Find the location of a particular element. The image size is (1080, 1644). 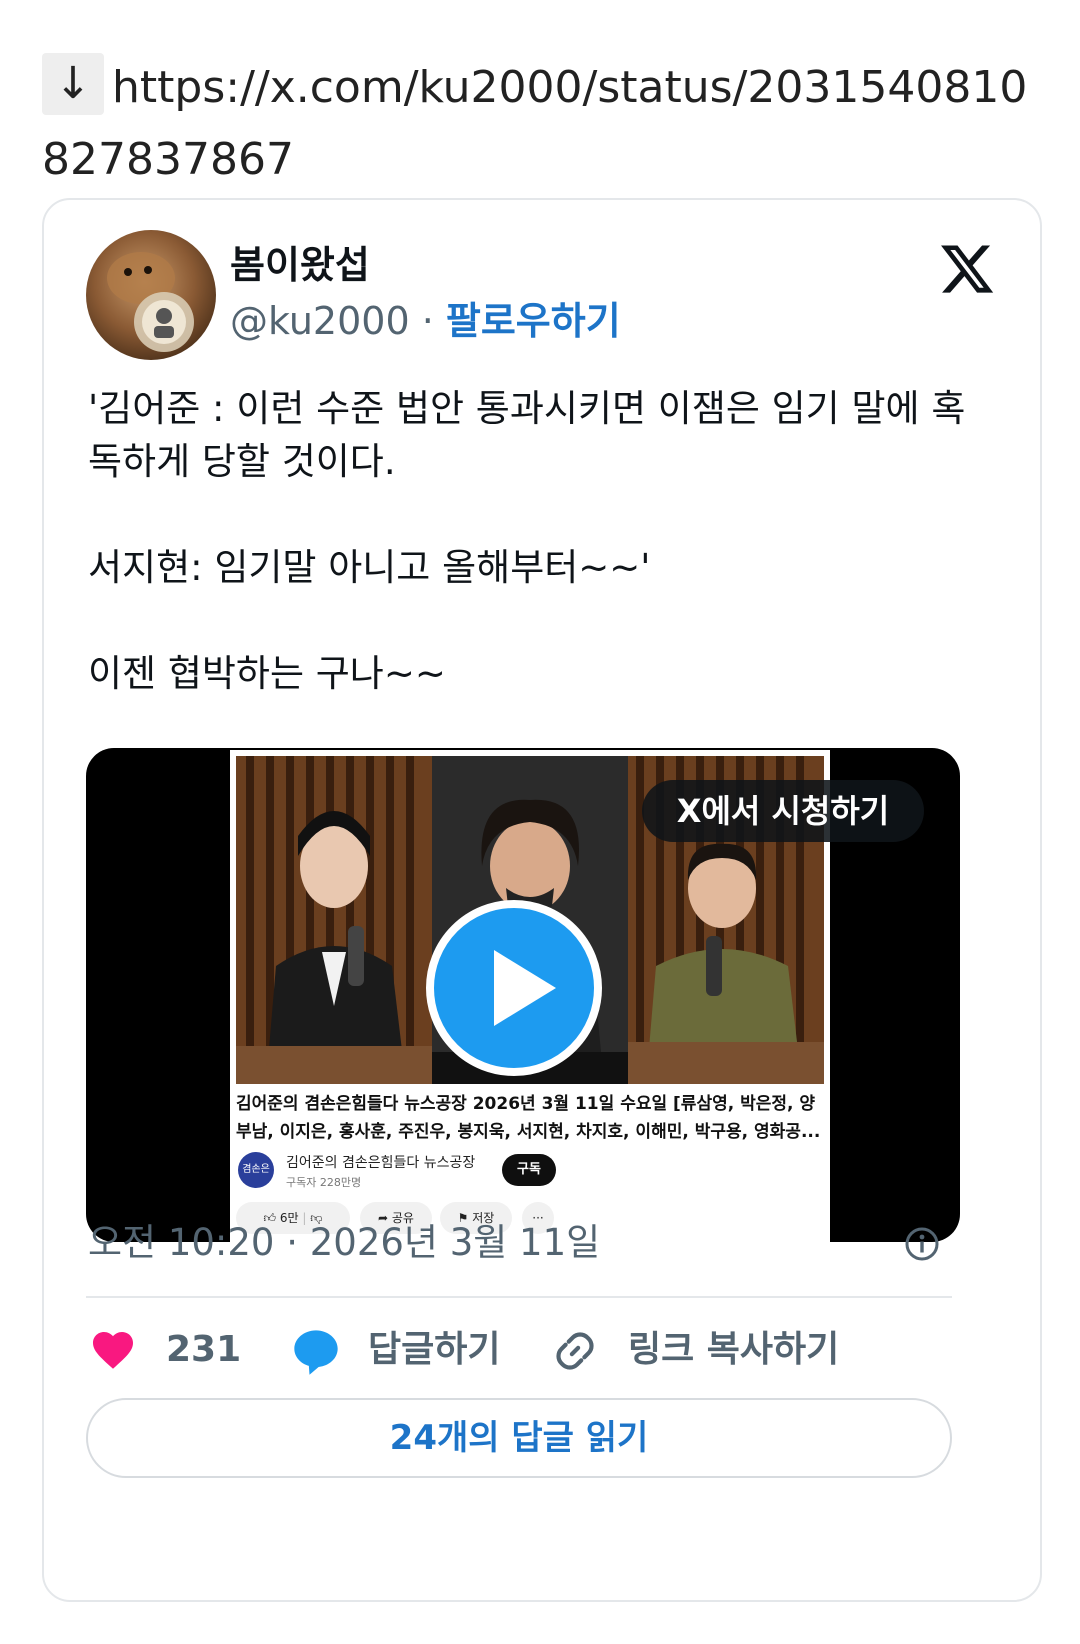

copy-link-button: 링크 복사하기 is located at coordinates (710, 1350).